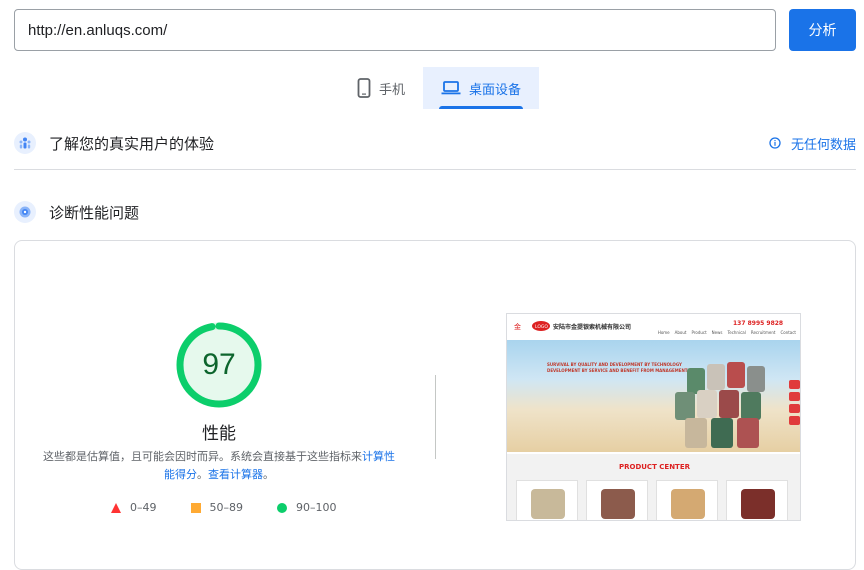 The width and height of the screenshot is (864, 570). What do you see at coordinates (195, 507) in the screenshot?
I see `square-icon` at bounding box center [195, 507].